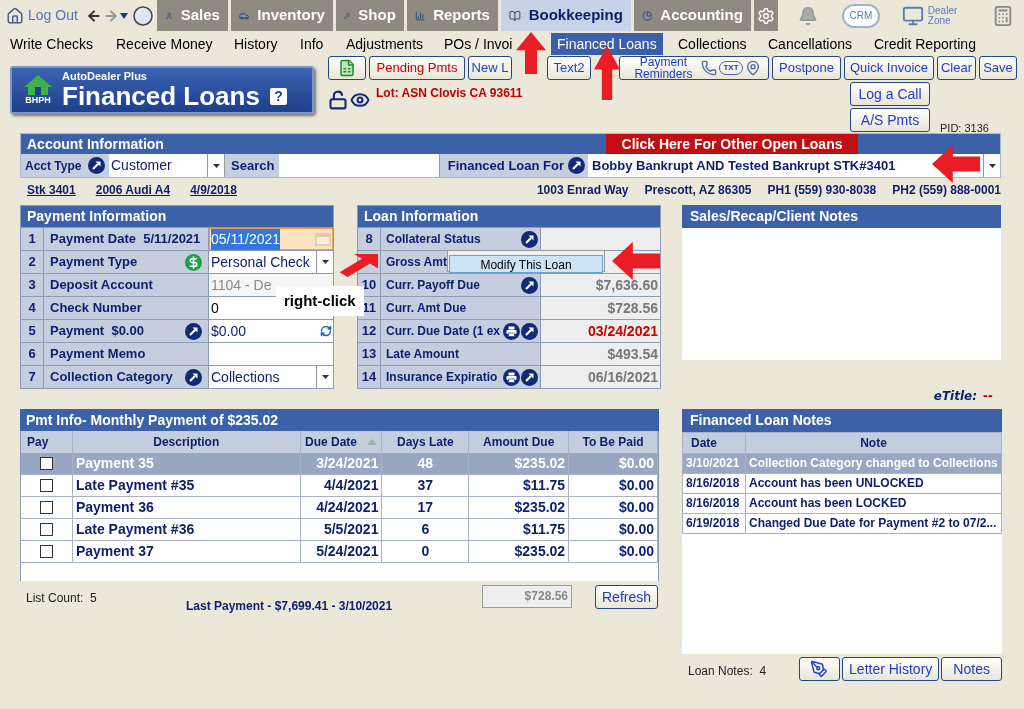  I want to click on vehicle-link: Stk 3401, so click(51, 190).